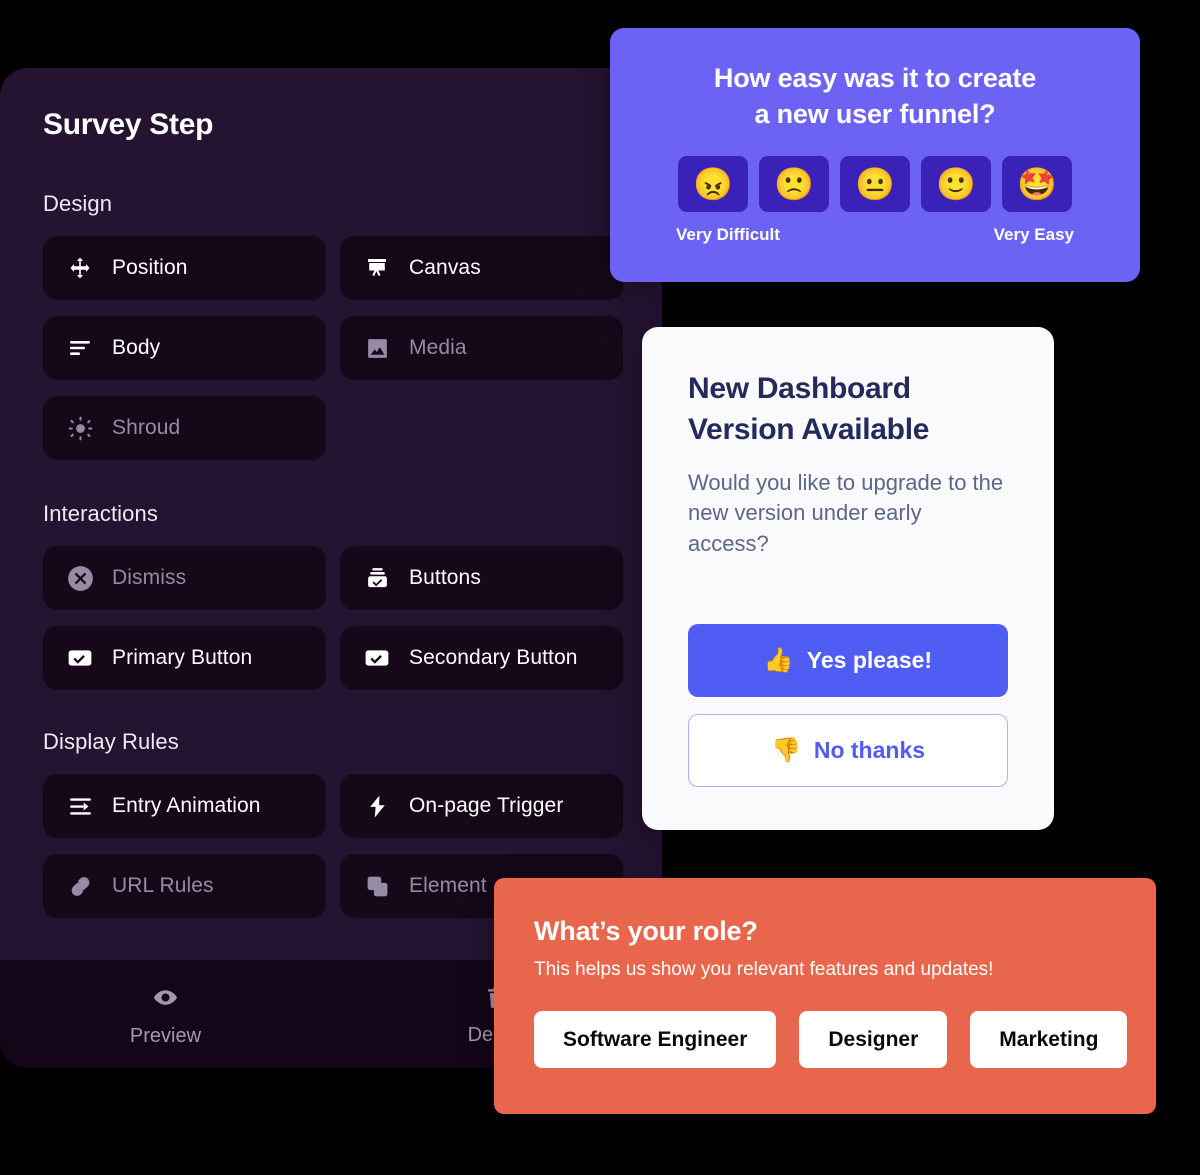 The image size is (1200, 1175). What do you see at coordinates (848, 409) in the screenshot?
I see `dashboard-card-title: New Dashboard Version Available` at bounding box center [848, 409].